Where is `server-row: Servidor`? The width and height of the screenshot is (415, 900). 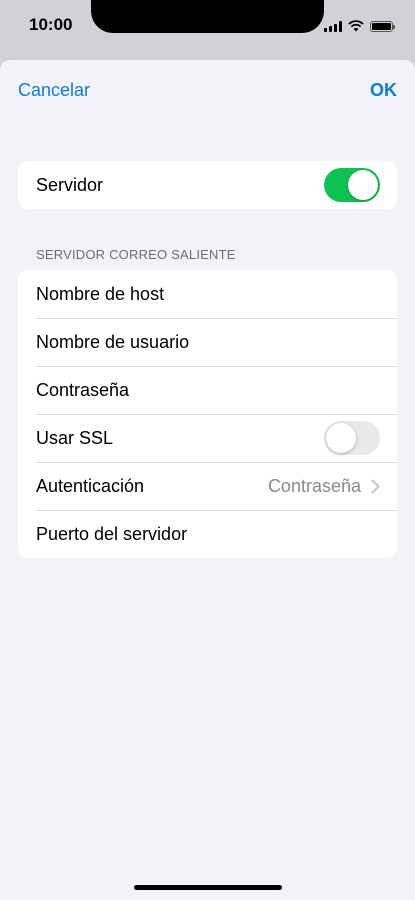
server-row: Servidor is located at coordinates (207, 185).